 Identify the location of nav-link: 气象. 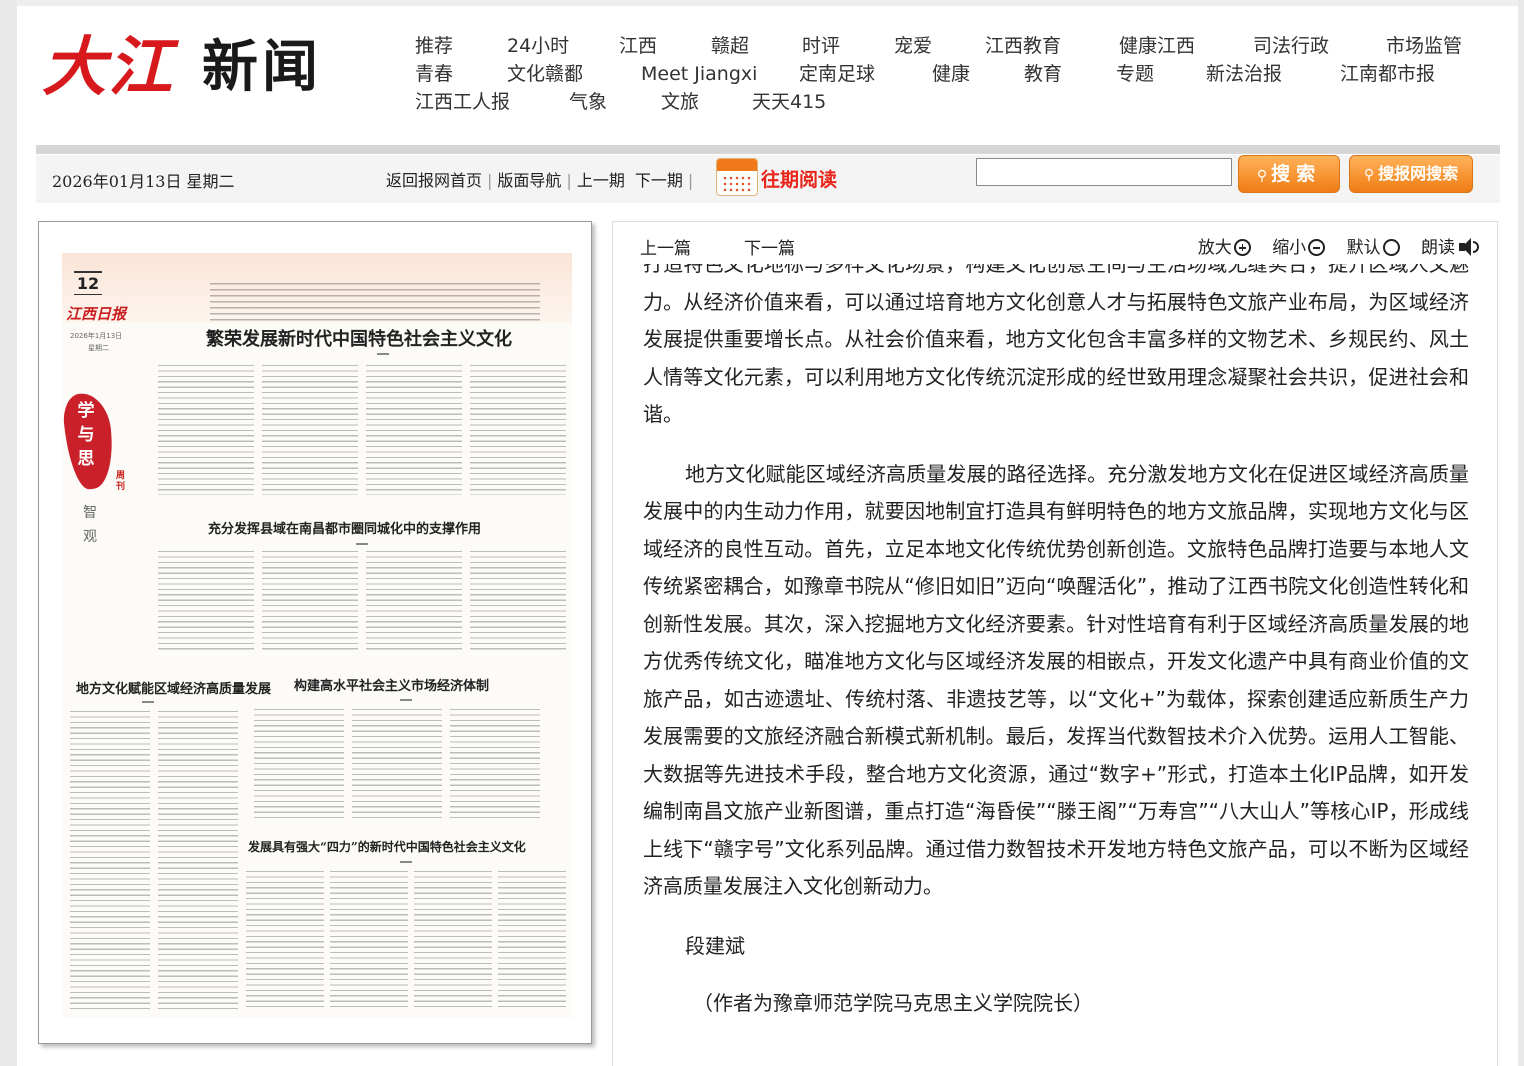
(588, 102).